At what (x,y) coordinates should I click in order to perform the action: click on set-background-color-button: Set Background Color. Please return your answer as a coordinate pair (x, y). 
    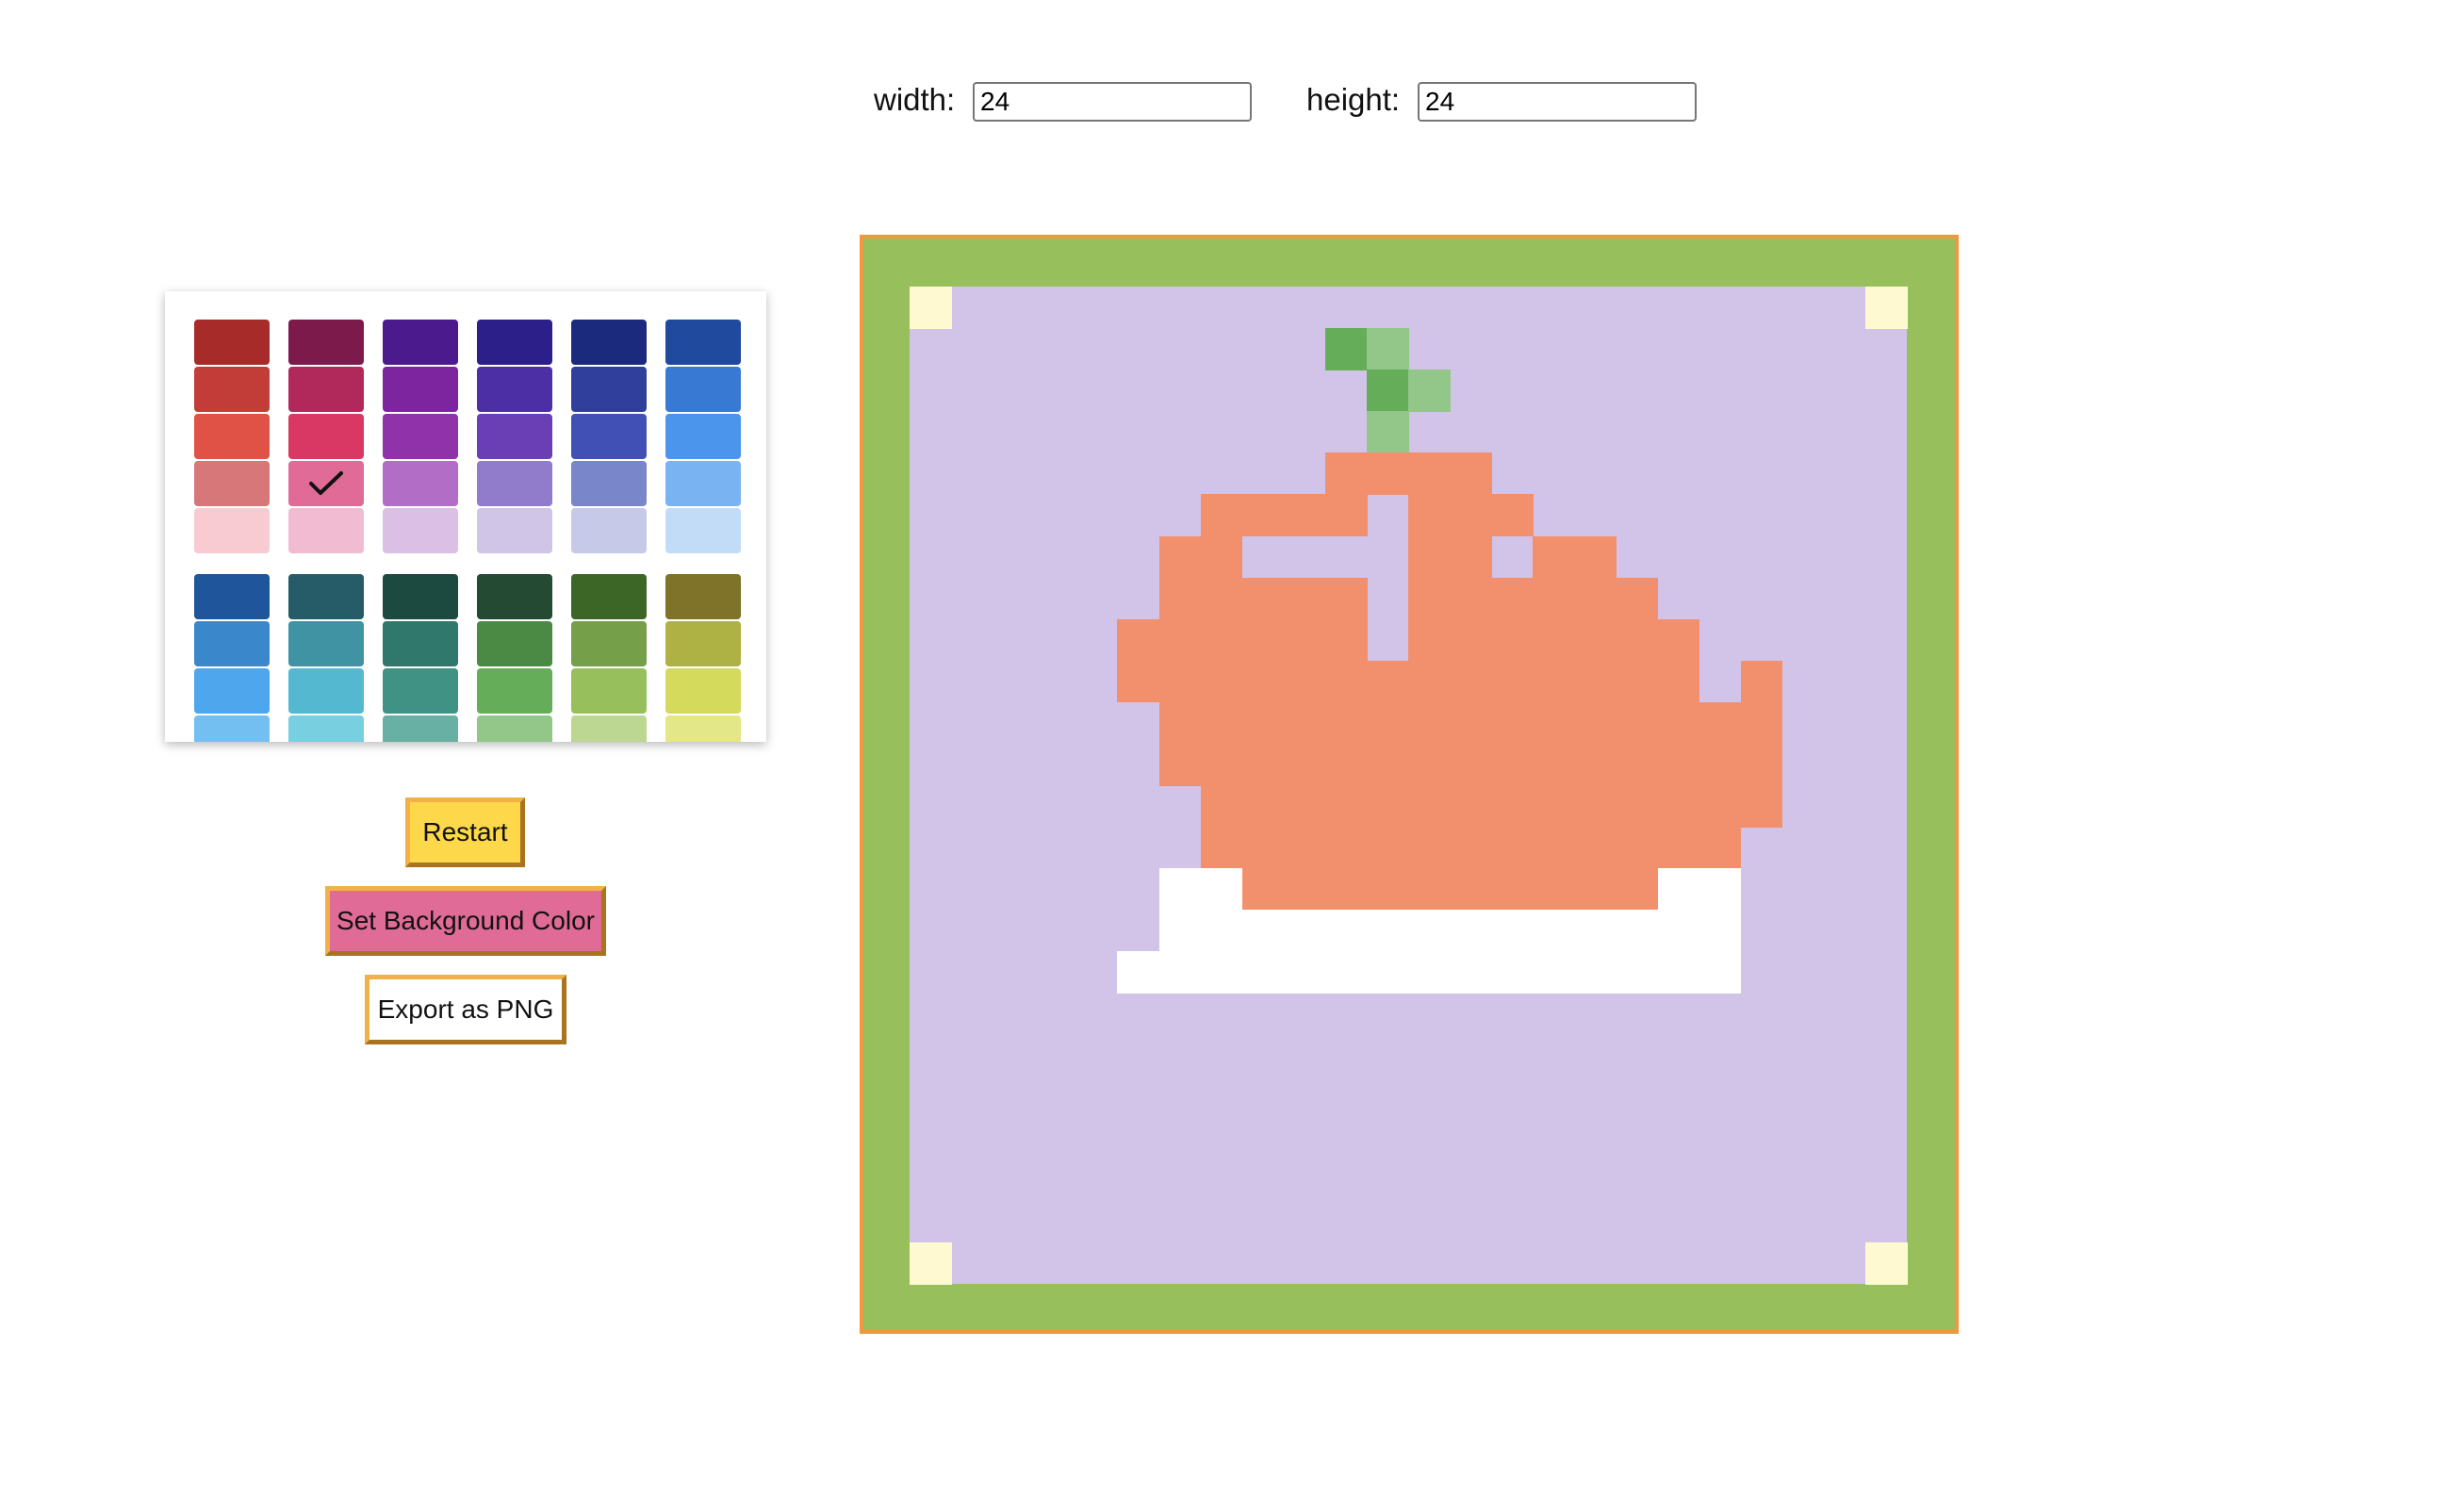
    Looking at the image, I should click on (466, 921).